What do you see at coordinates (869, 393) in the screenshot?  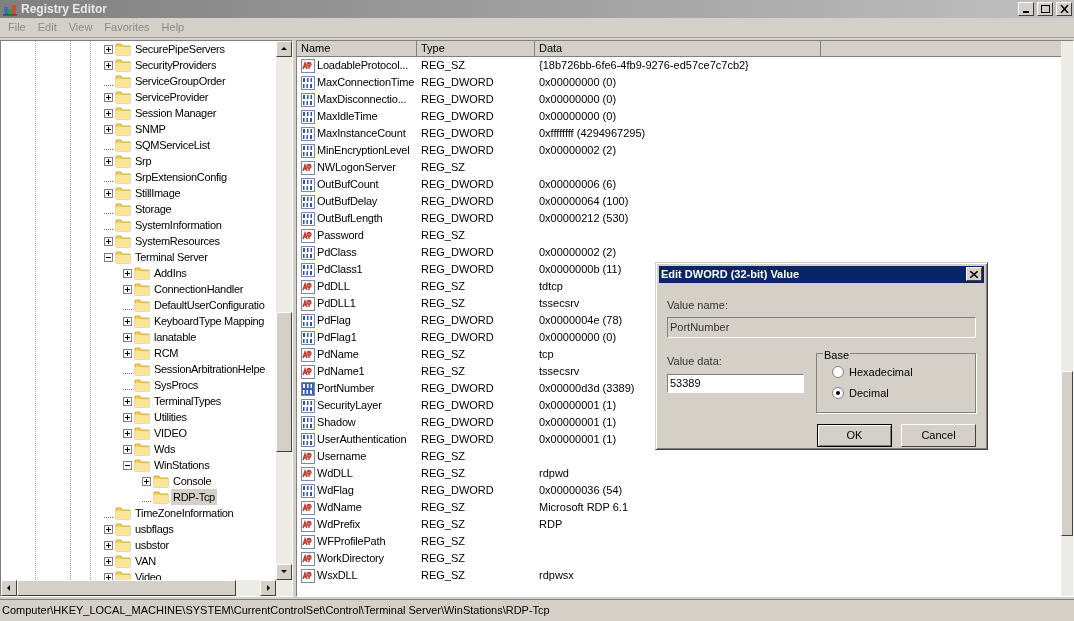 I see `radio-label: Decimal` at bounding box center [869, 393].